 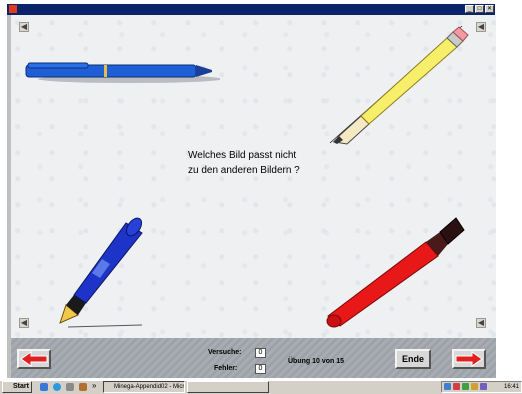 I want to click on end-button: Ende, so click(x=413, y=359).